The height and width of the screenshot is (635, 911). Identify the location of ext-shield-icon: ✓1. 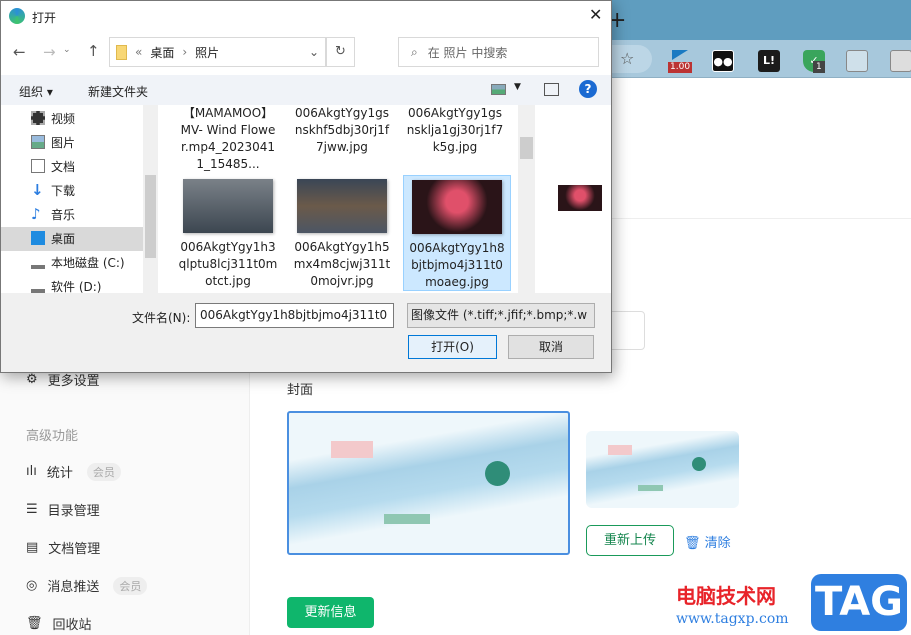
(814, 61).